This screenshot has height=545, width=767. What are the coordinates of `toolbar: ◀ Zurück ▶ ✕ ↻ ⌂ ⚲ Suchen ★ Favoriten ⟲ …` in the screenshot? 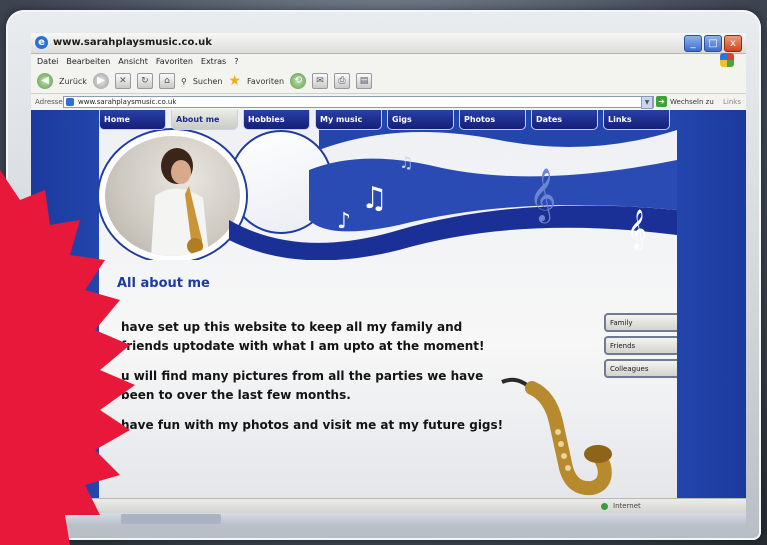 It's located at (388, 81).